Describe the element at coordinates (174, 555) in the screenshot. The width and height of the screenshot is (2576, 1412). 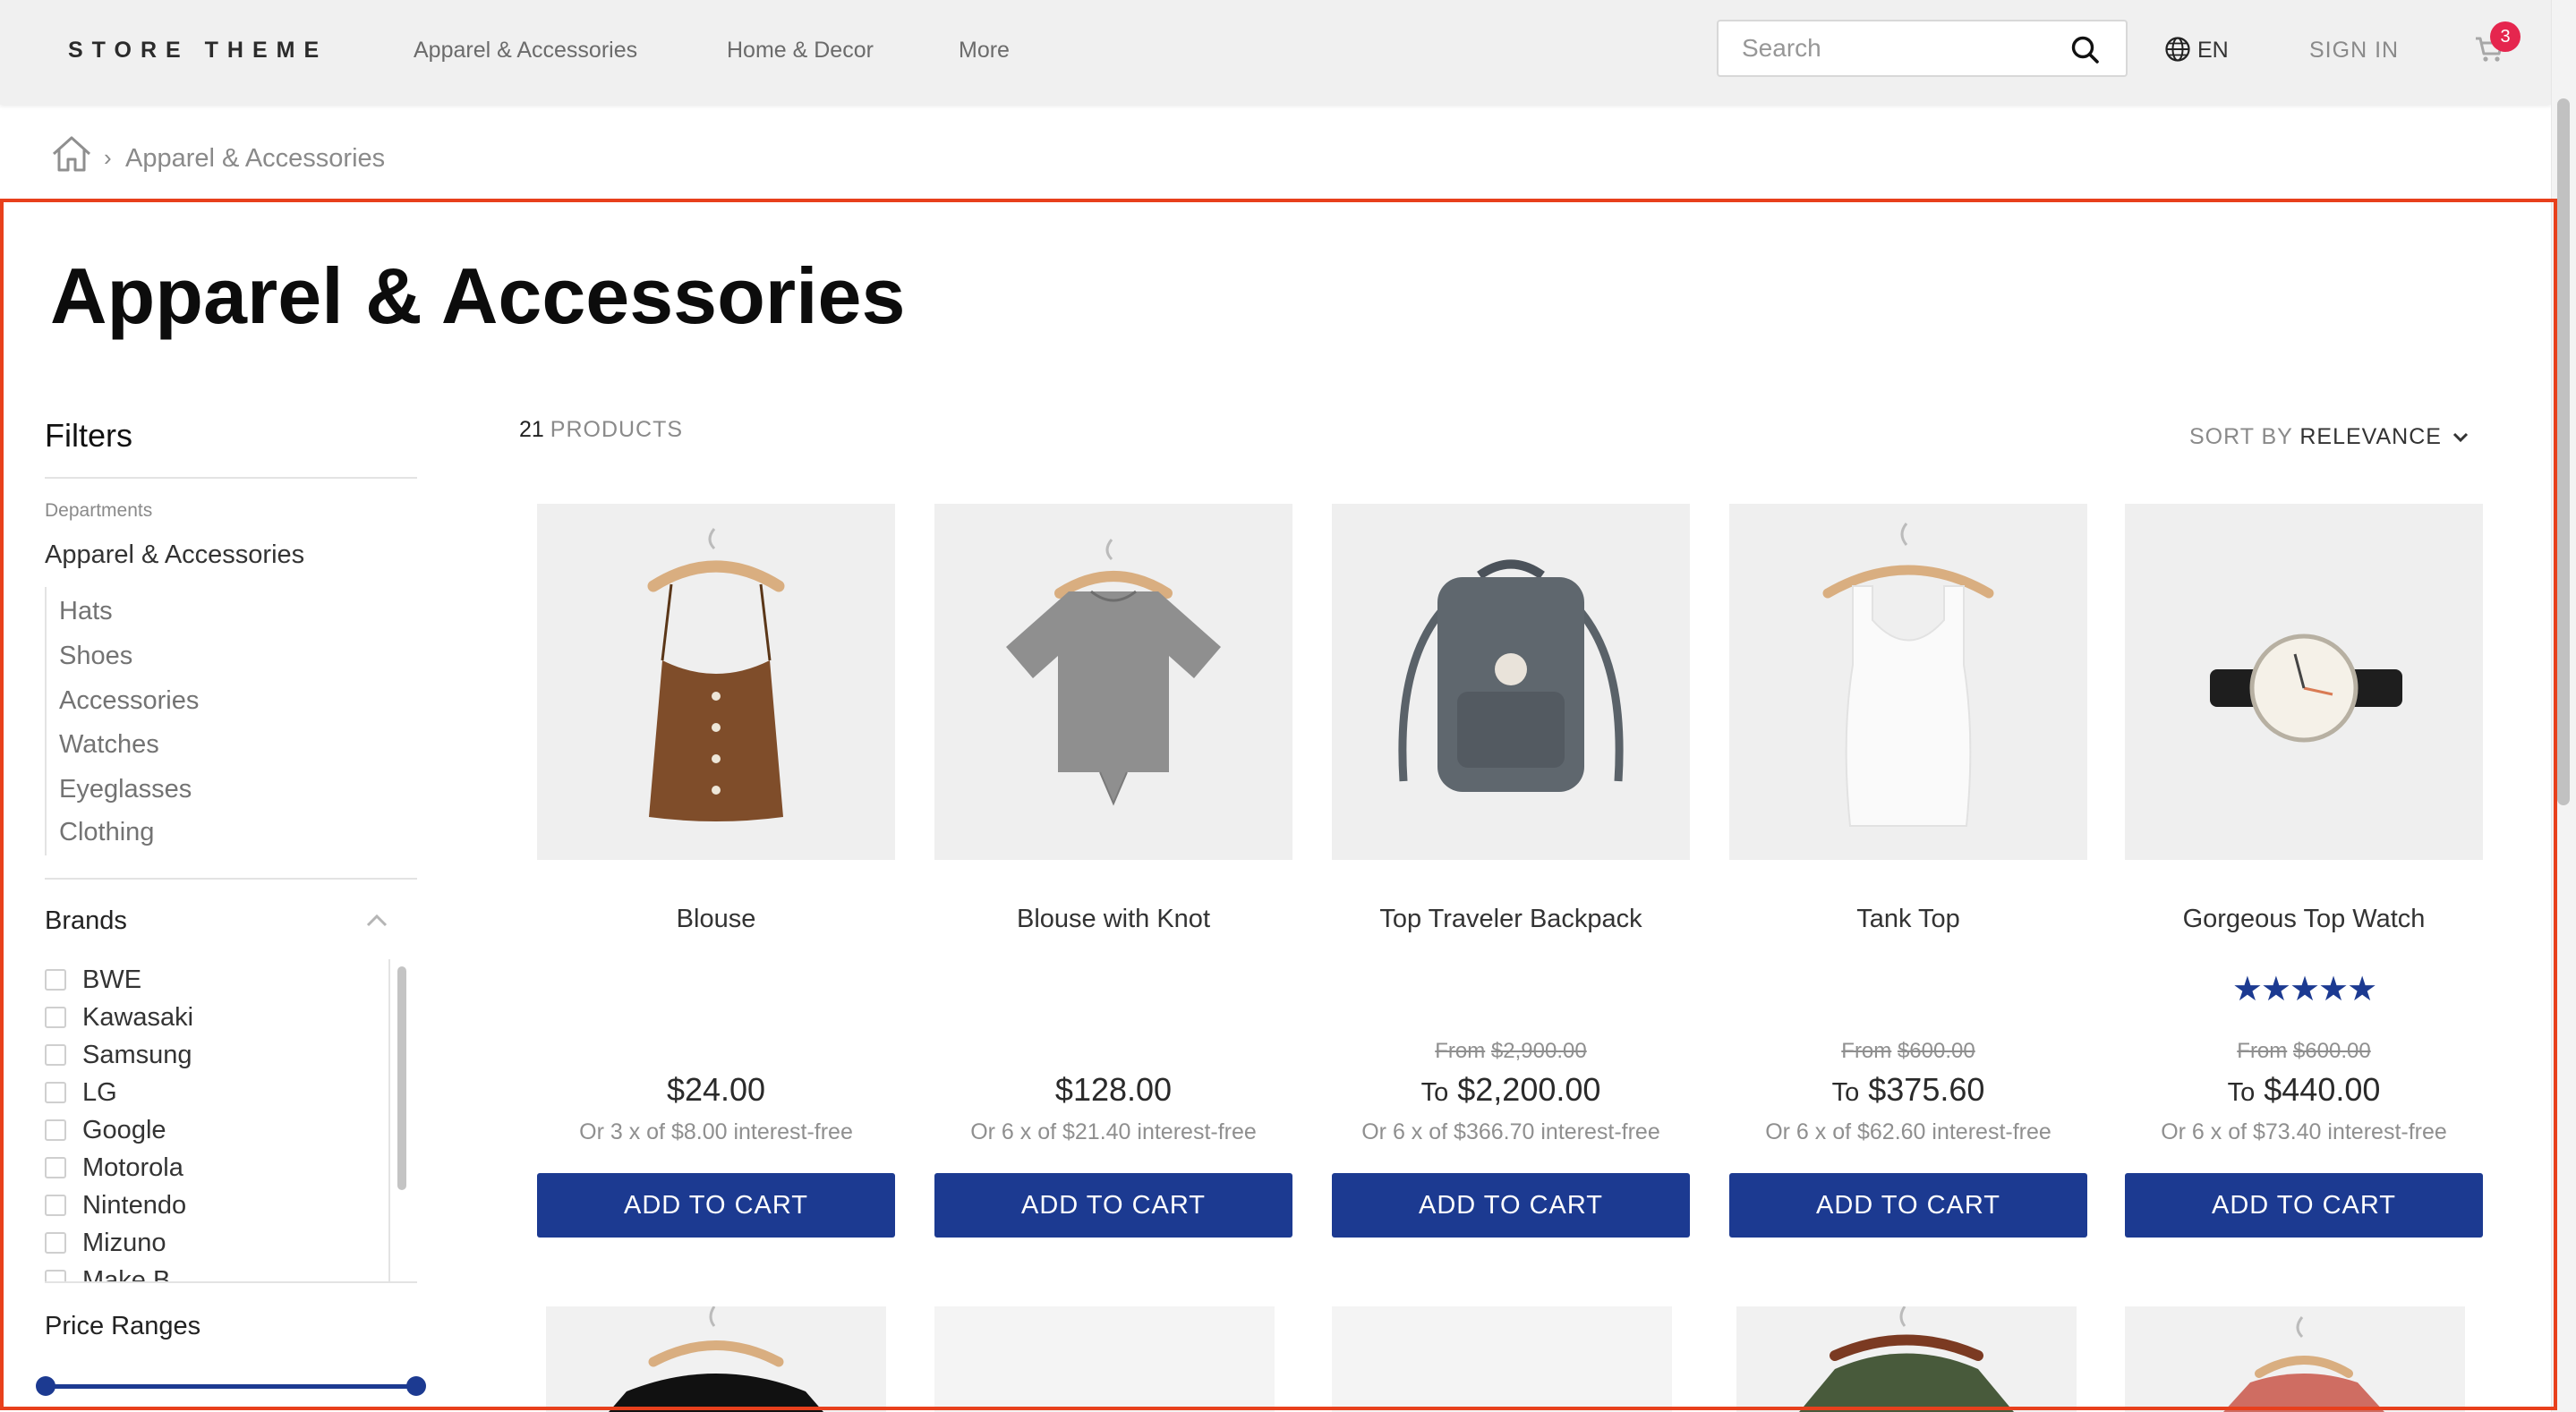
I see `department-current: Apparel & Accessories` at that location.